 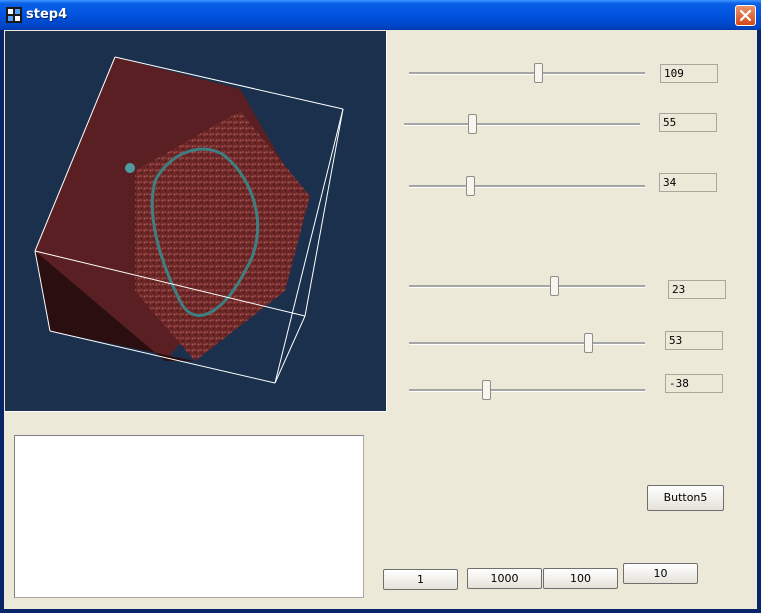 I want to click on button-10: 10, so click(x=660, y=573).